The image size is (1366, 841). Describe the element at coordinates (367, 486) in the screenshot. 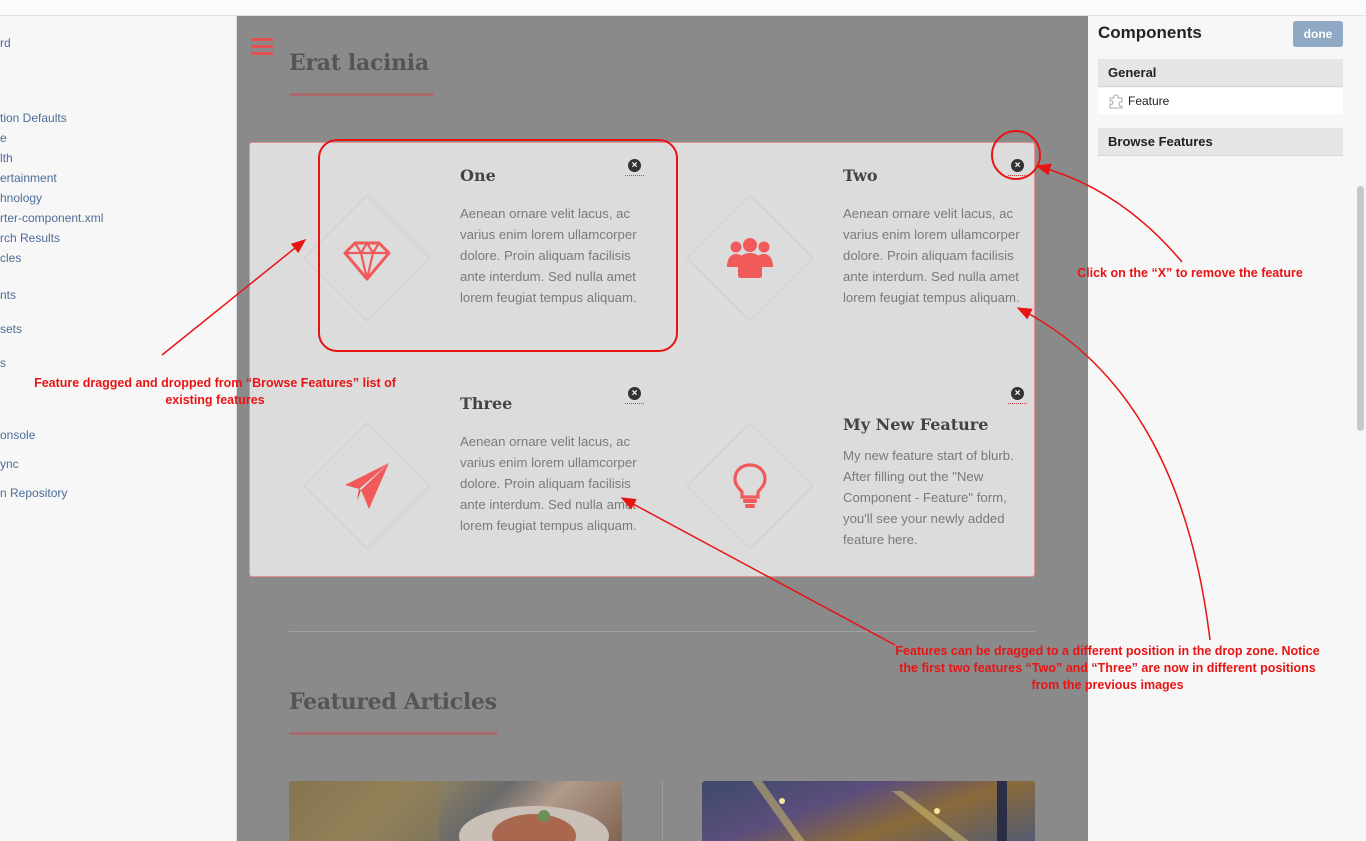

I see `paper-plane-icon` at that location.